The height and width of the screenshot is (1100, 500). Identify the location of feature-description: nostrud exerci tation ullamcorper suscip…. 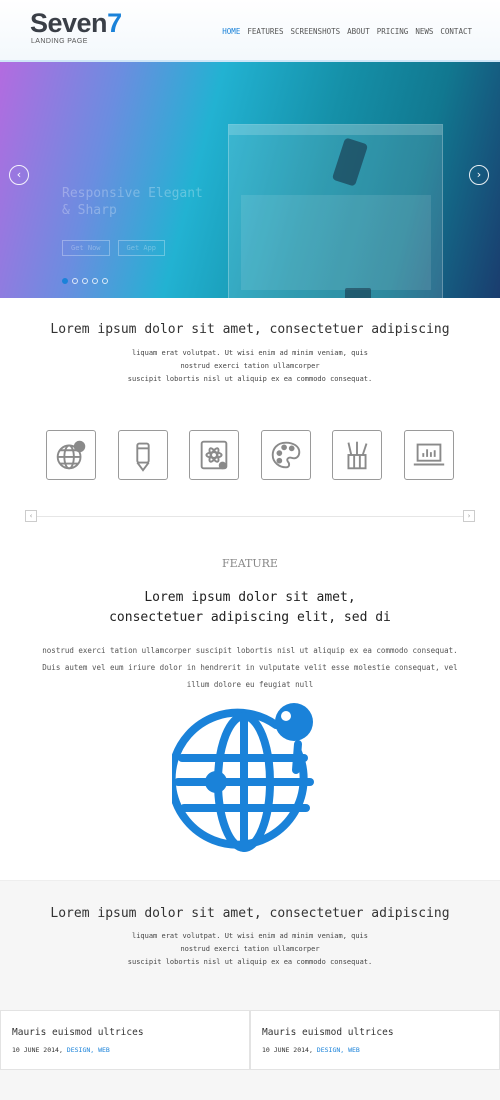
(250, 667).